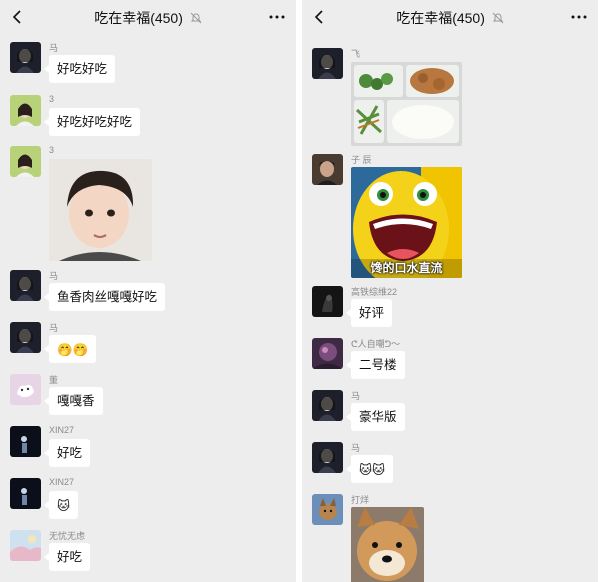  Describe the element at coordinates (79, 69) in the screenshot. I see `message-bubble: 好吃好吃` at that location.